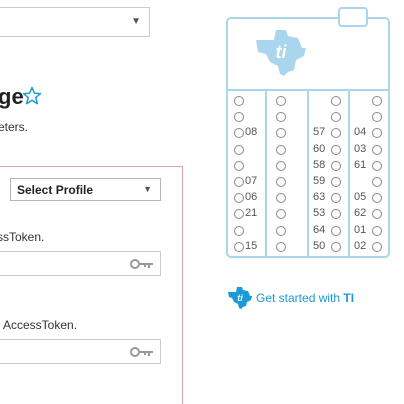 Image resolution: width=404 pixels, height=404 pixels. What do you see at coordinates (360, 132) in the screenshot?
I see `pin-number-label: 04` at bounding box center [360, 132].